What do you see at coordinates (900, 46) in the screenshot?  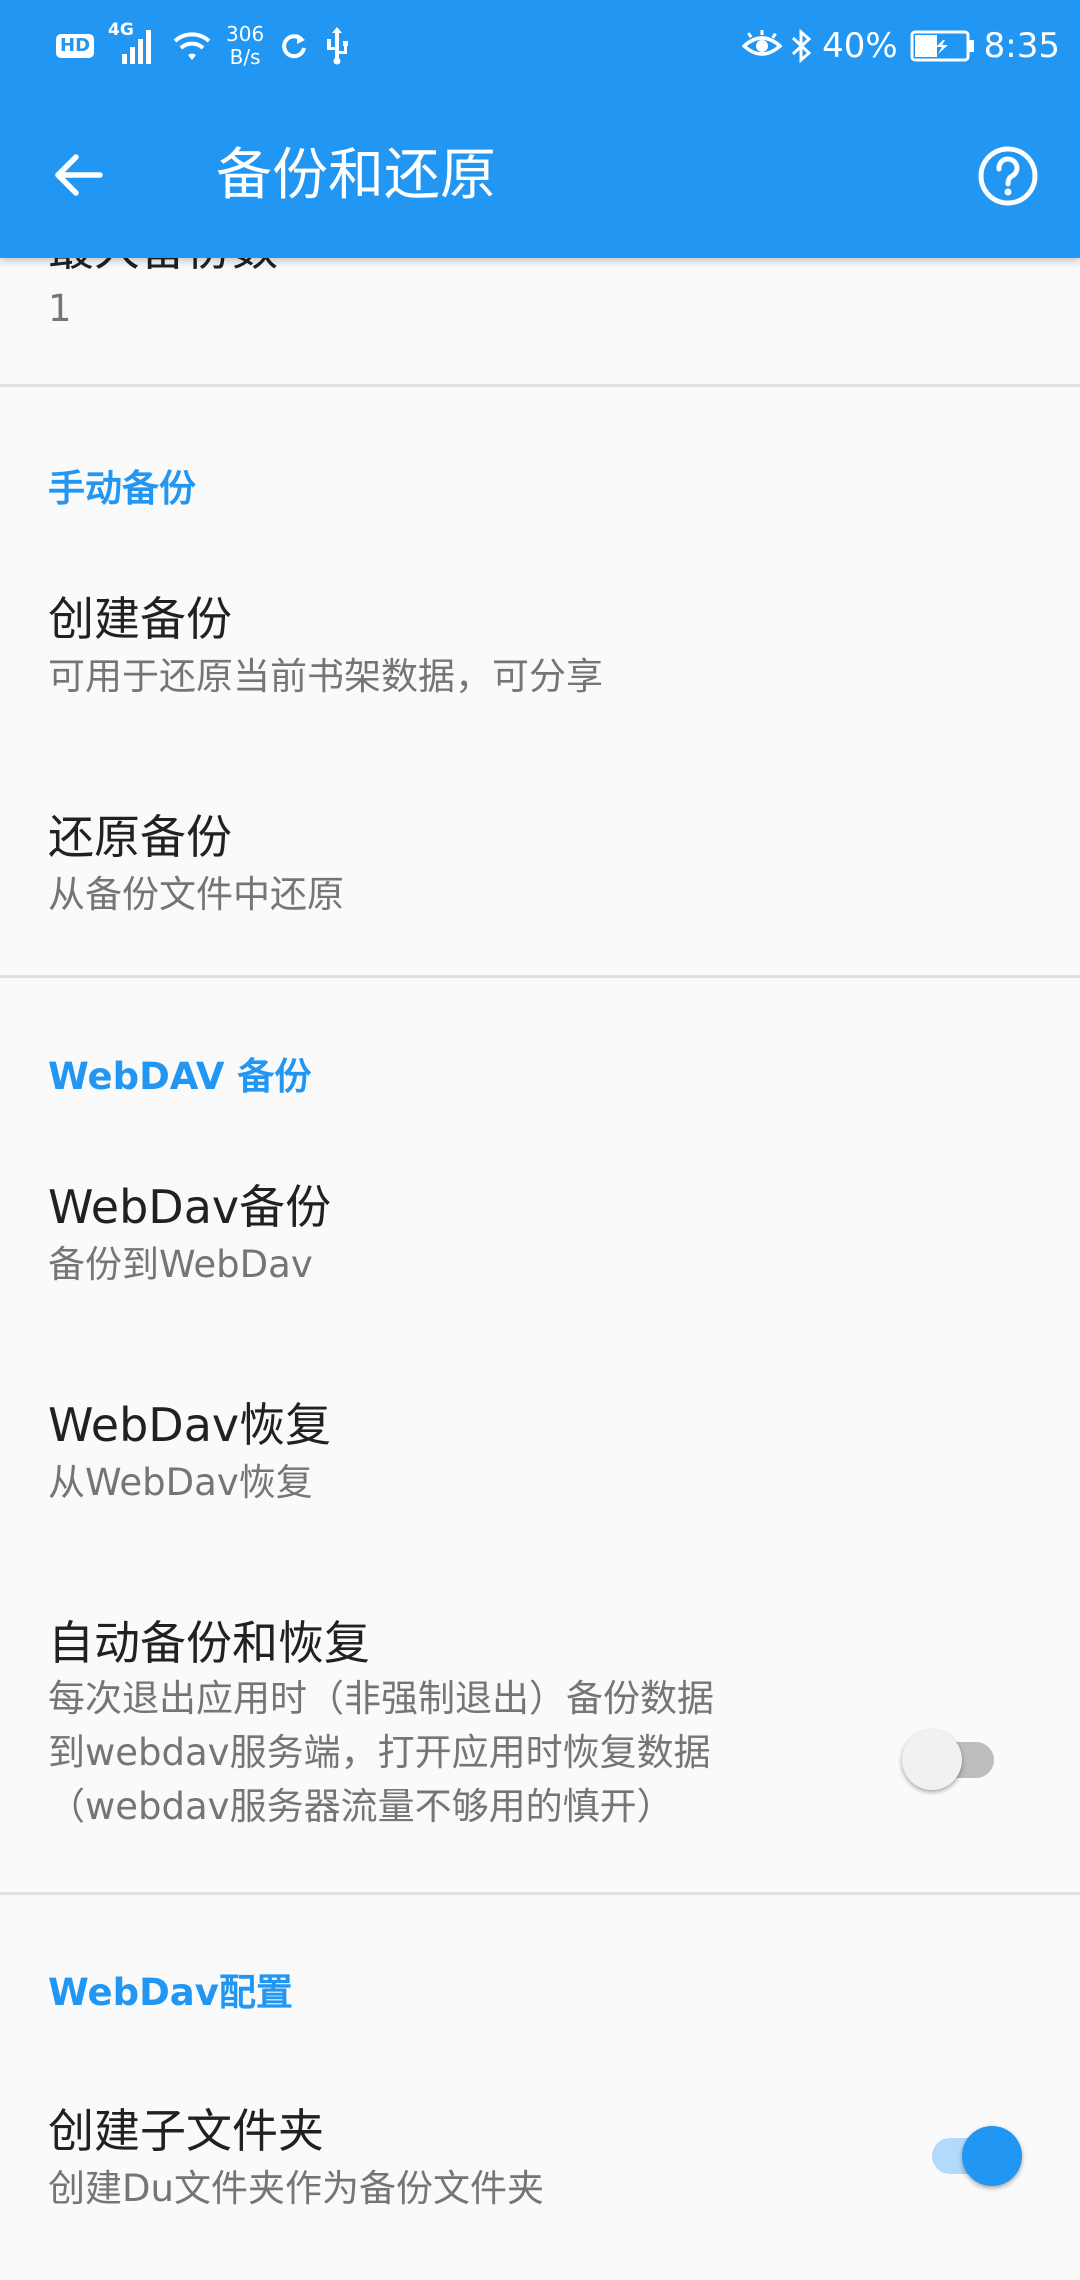 I see `status-bar-right: 40% 8:35` at bounding box center [900, 46].